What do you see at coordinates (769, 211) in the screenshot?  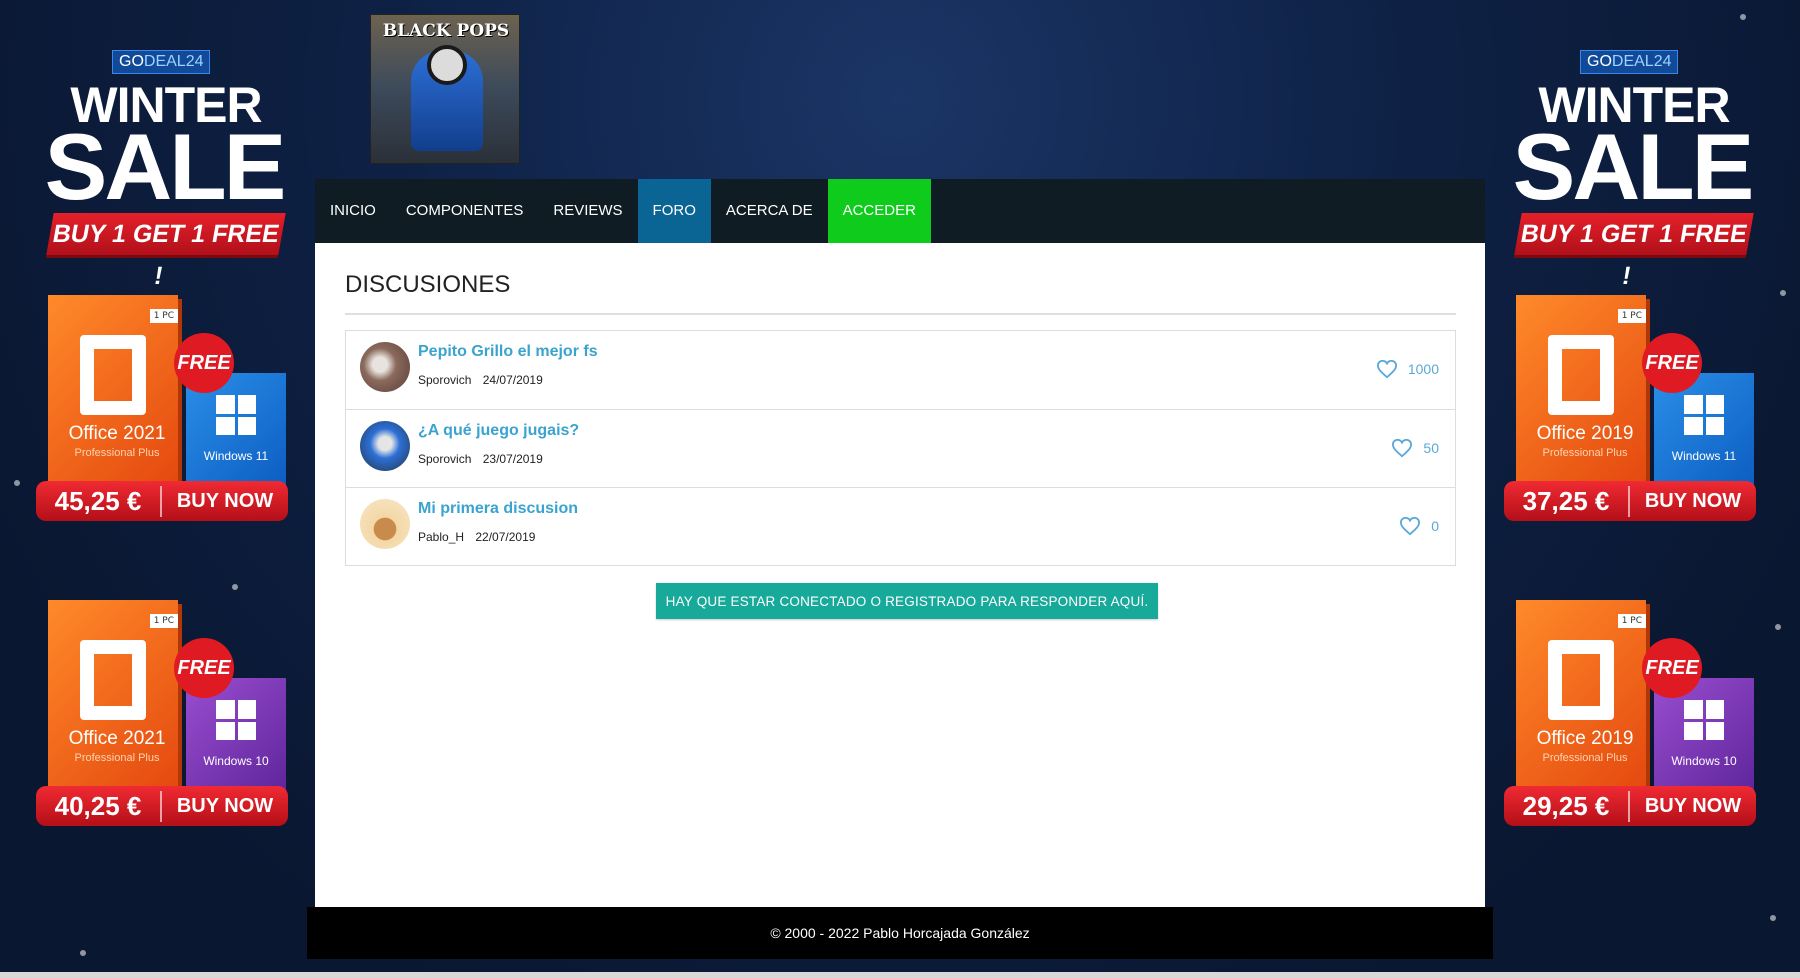 I see `nav-item-acerca-de: ACERCA DE` at bounding box center [769, 211].